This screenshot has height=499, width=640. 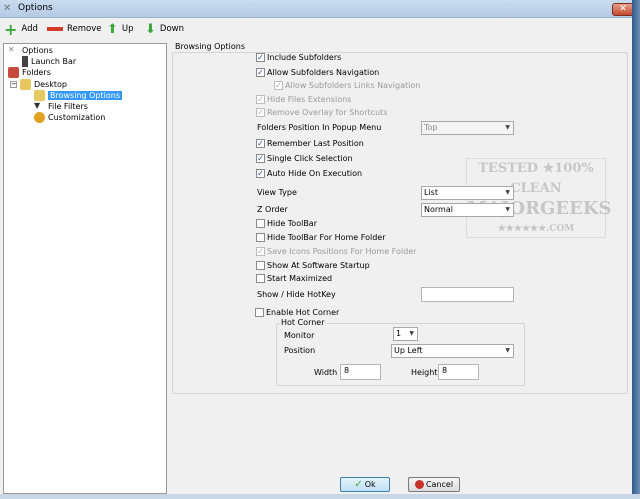 What do you see at coordinates (38, 84) in the screenshot?
I see `tree-item-desktop: − Desktop` at bounding box center [38, 84].